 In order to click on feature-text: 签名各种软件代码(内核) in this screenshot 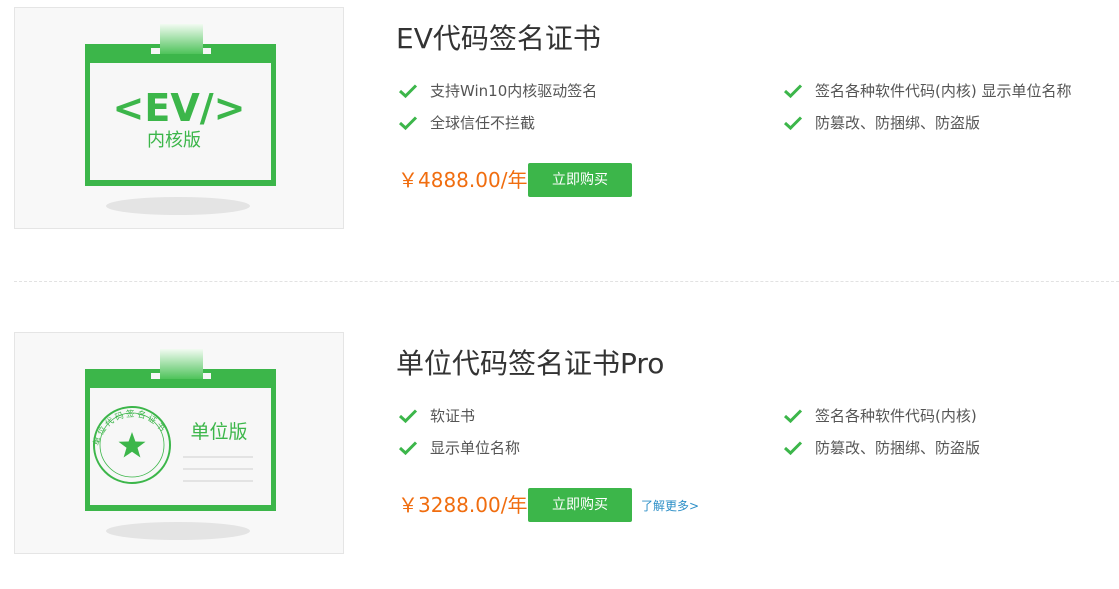, I will do `click(896, 416)`.